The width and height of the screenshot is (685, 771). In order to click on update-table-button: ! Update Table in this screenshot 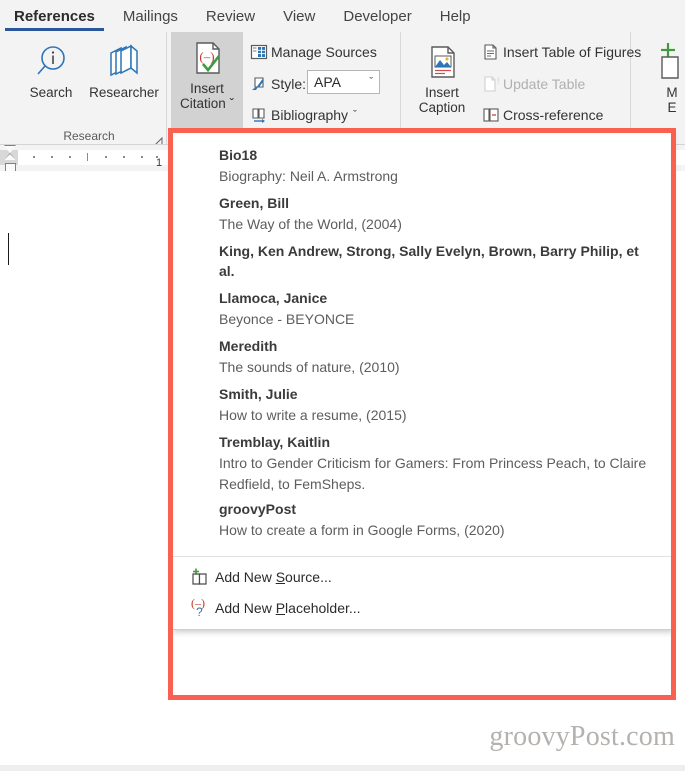, I will do `click(532, 84)`.